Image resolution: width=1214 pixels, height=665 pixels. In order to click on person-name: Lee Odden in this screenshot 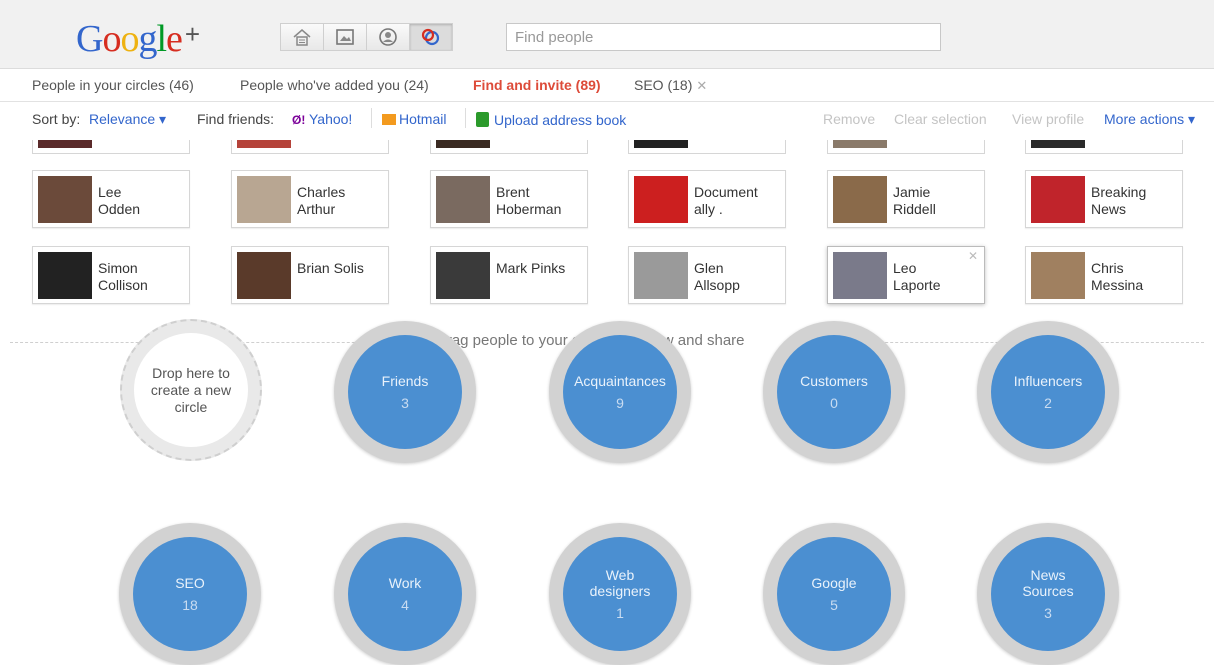, I will do `click(119, 200)`.